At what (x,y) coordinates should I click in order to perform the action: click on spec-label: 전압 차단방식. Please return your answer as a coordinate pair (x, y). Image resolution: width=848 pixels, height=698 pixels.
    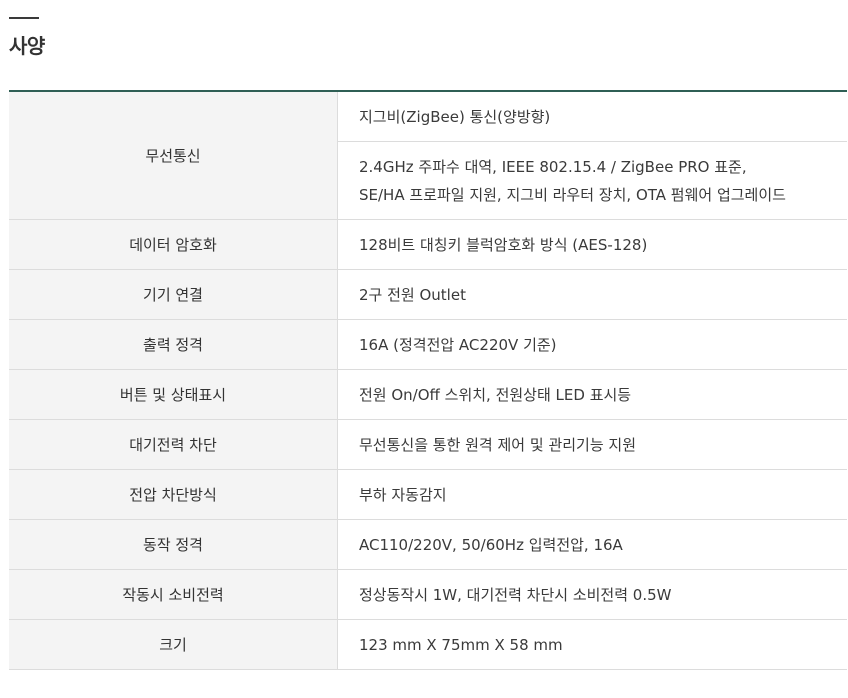
    Looking at the image, I should click on (173, 494).